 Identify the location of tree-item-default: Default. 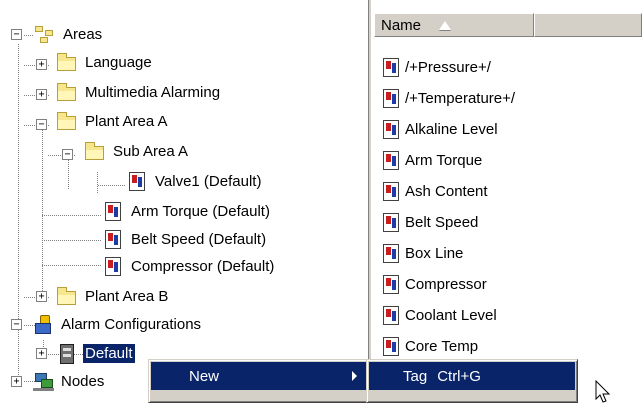
(96, 353).